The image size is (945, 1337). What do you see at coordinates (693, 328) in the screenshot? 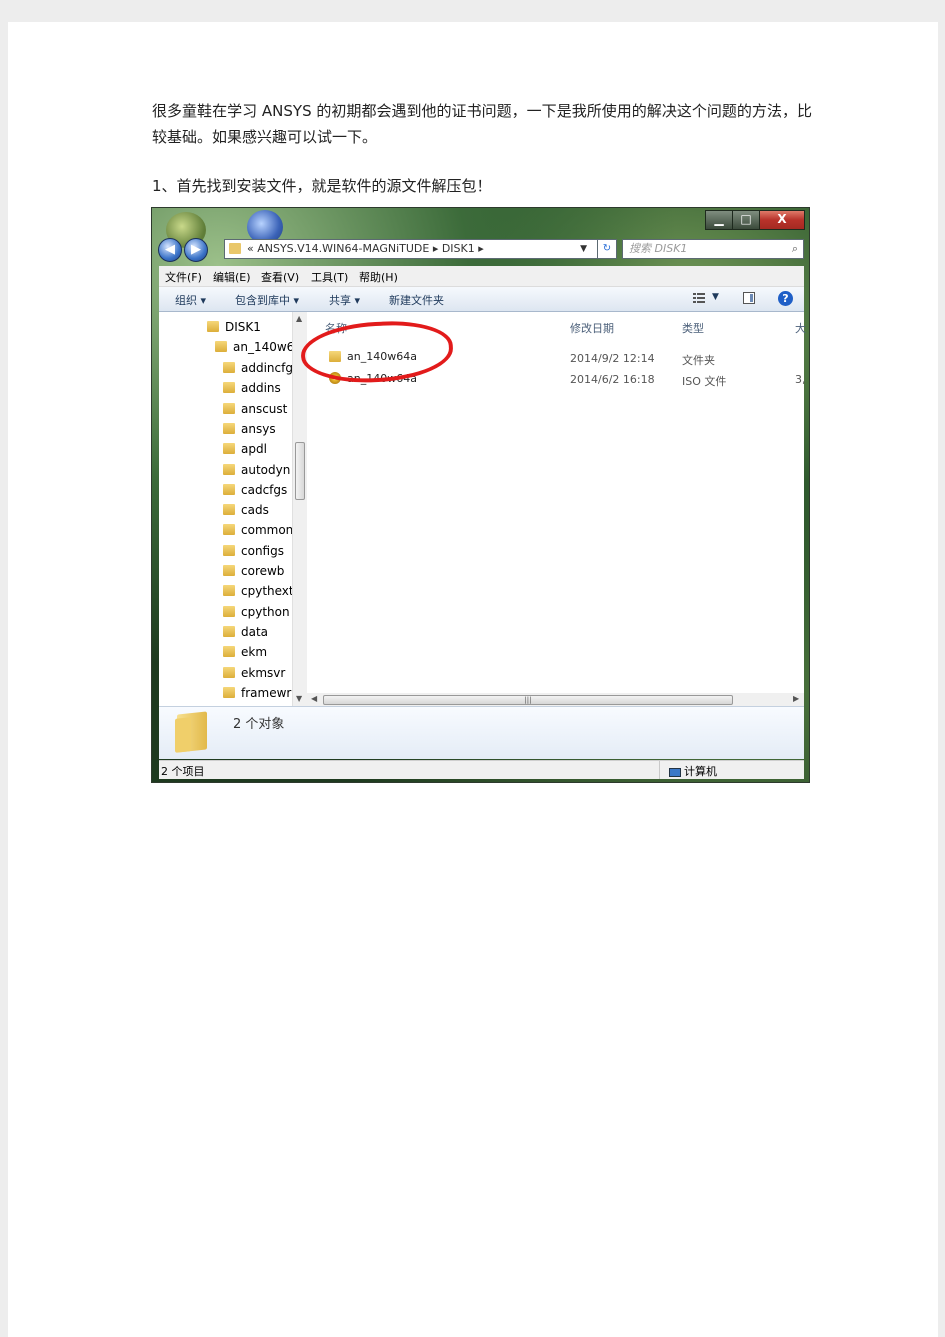
I see `column-header-type: 类型` at bounding box center [693, 328].